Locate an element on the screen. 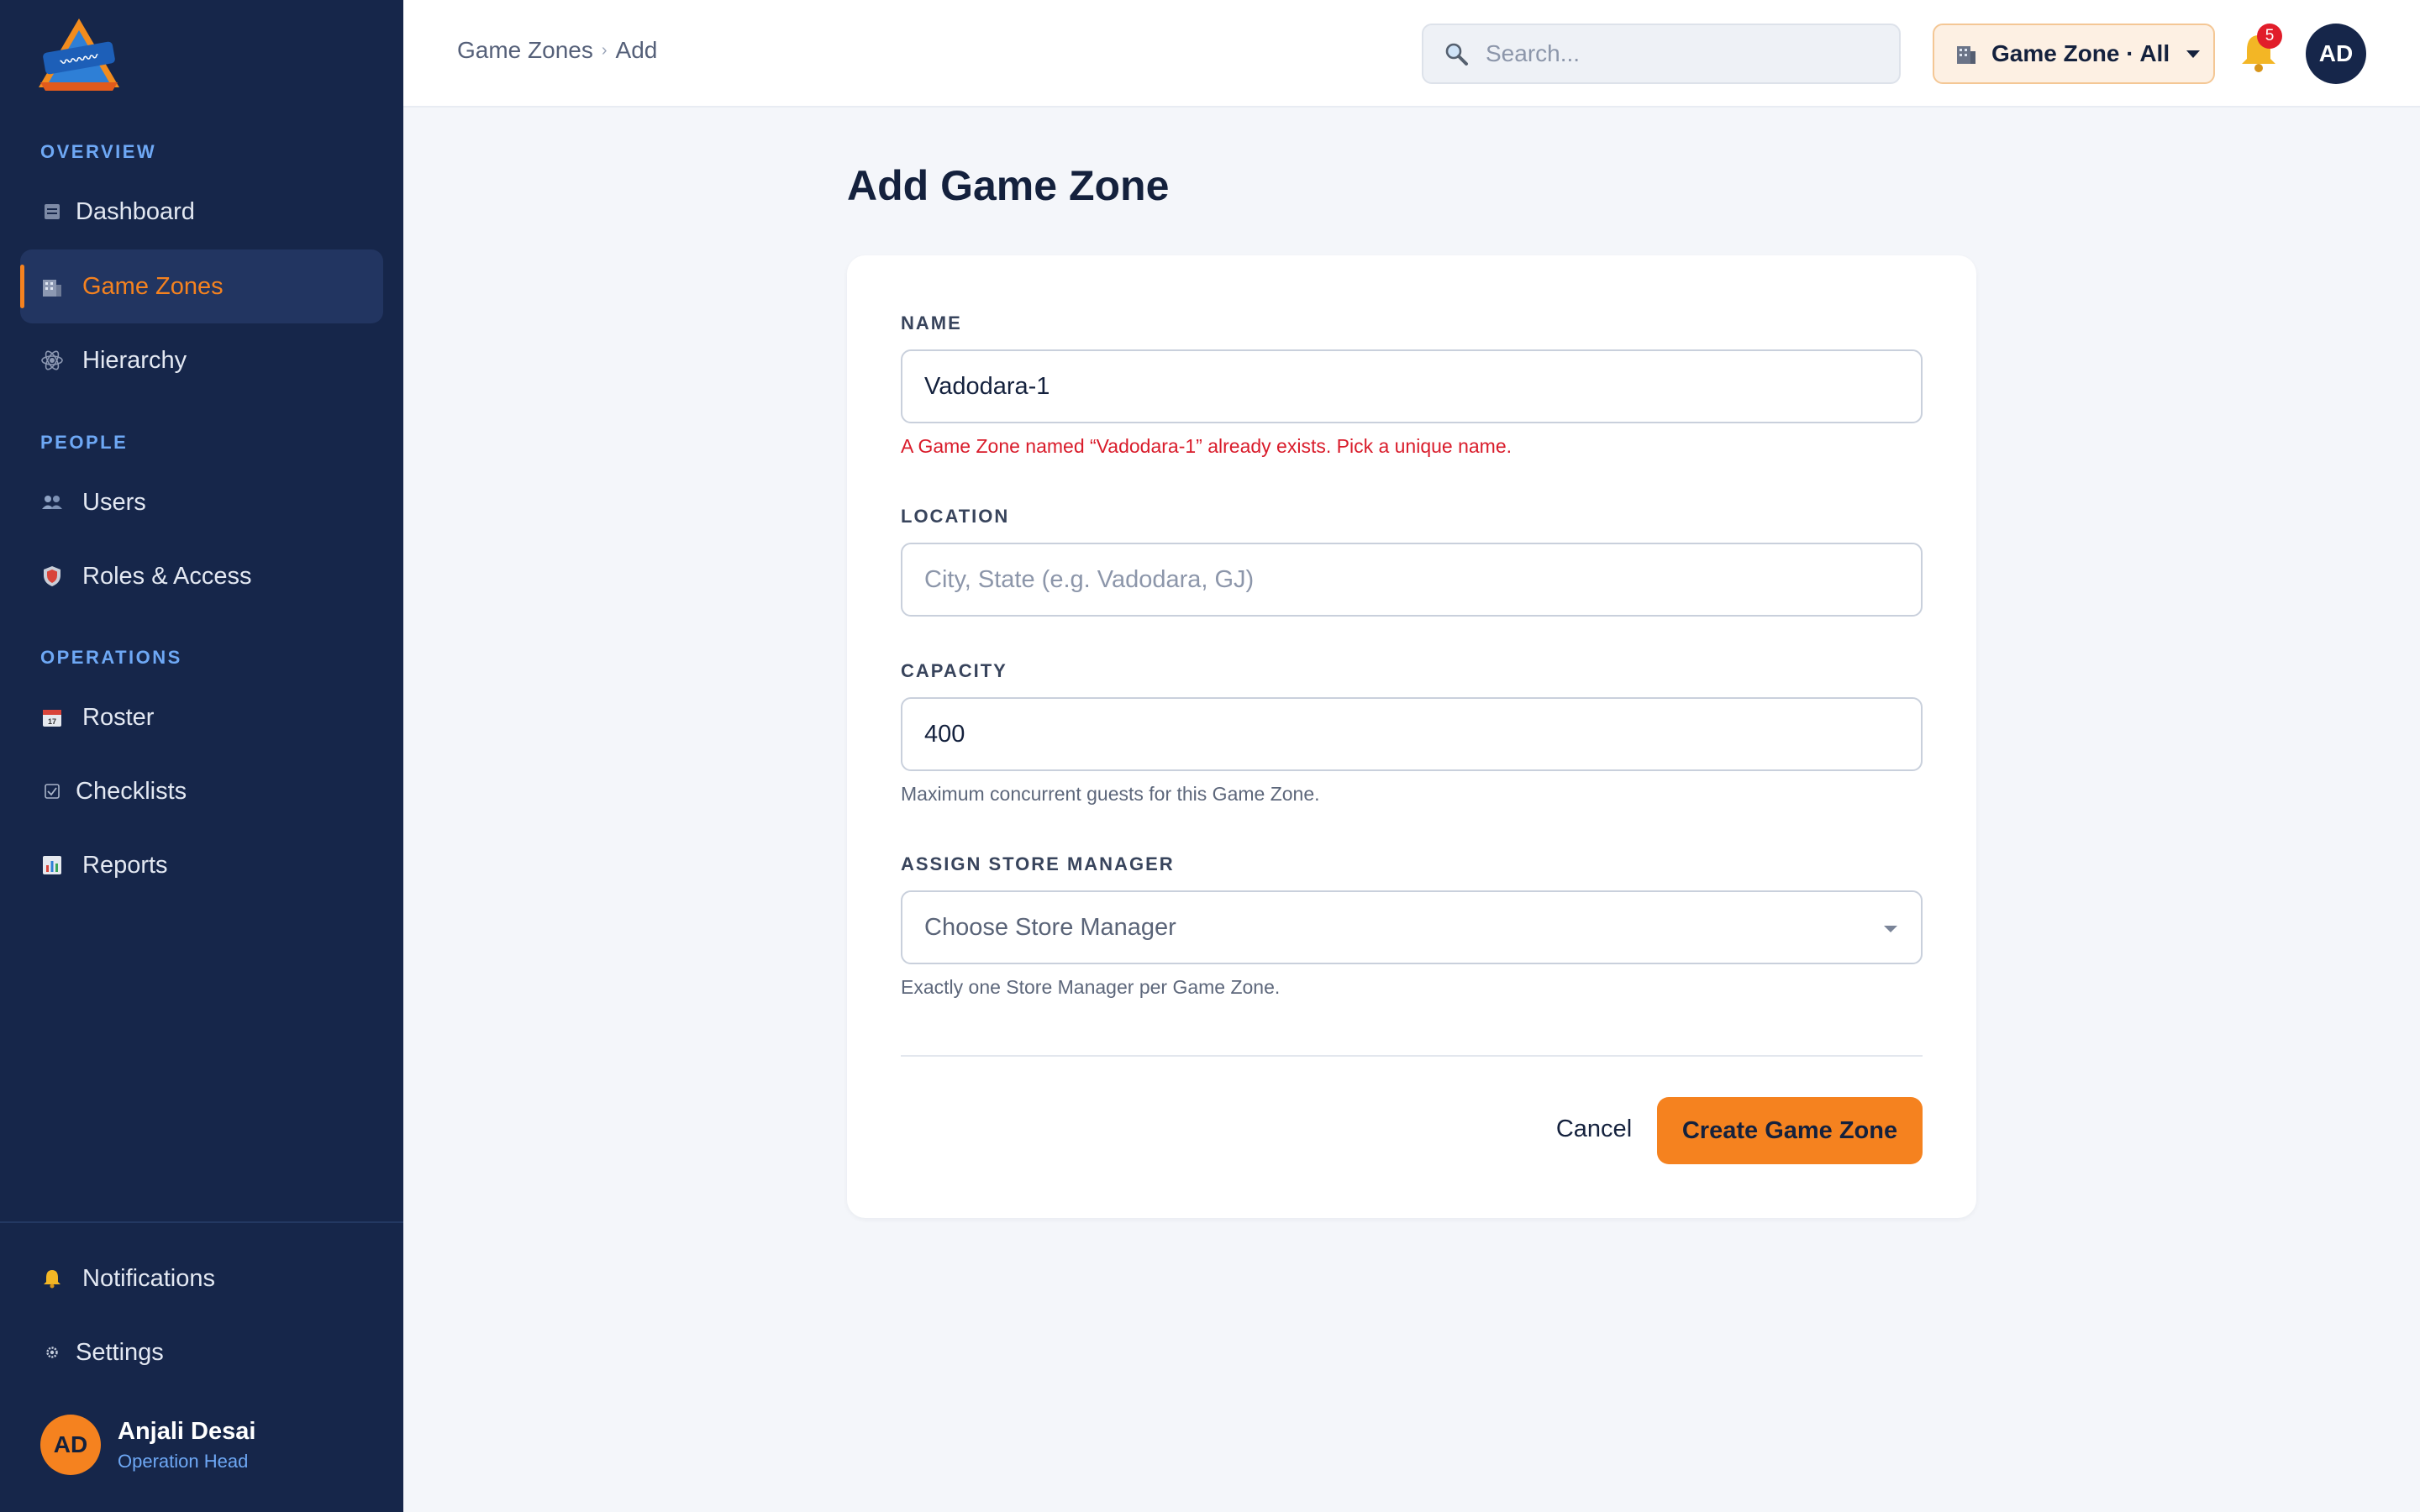  sidebar-item-hierarchy: Hierarchy is located at coordinates (202, 360).